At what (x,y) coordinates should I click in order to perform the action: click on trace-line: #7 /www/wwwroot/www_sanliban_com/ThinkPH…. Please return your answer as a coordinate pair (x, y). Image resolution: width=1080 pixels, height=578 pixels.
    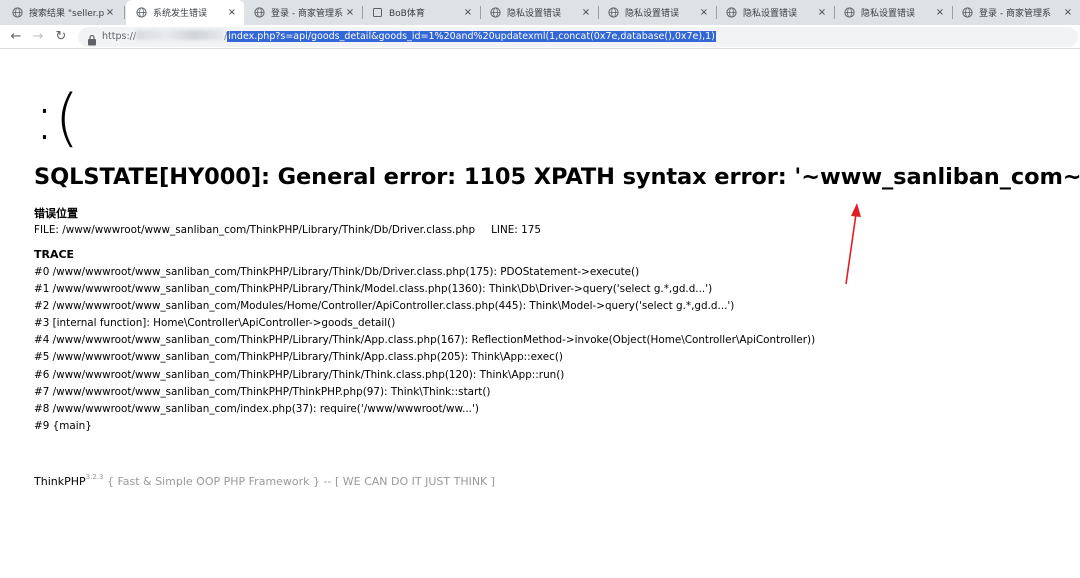
    Looking at the image, I should click on (262, 391).